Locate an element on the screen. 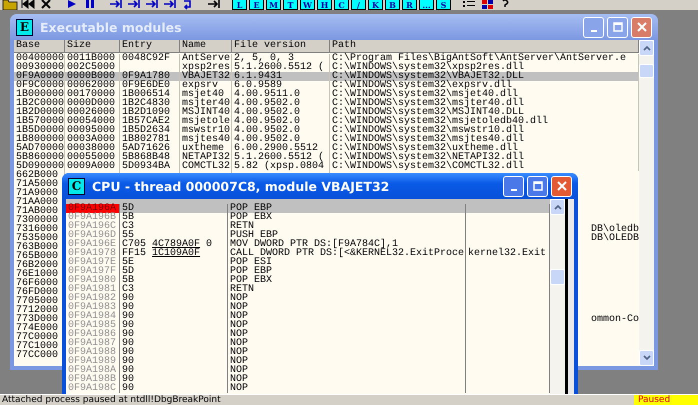  maximize-button is located at coordinates (537, 186).